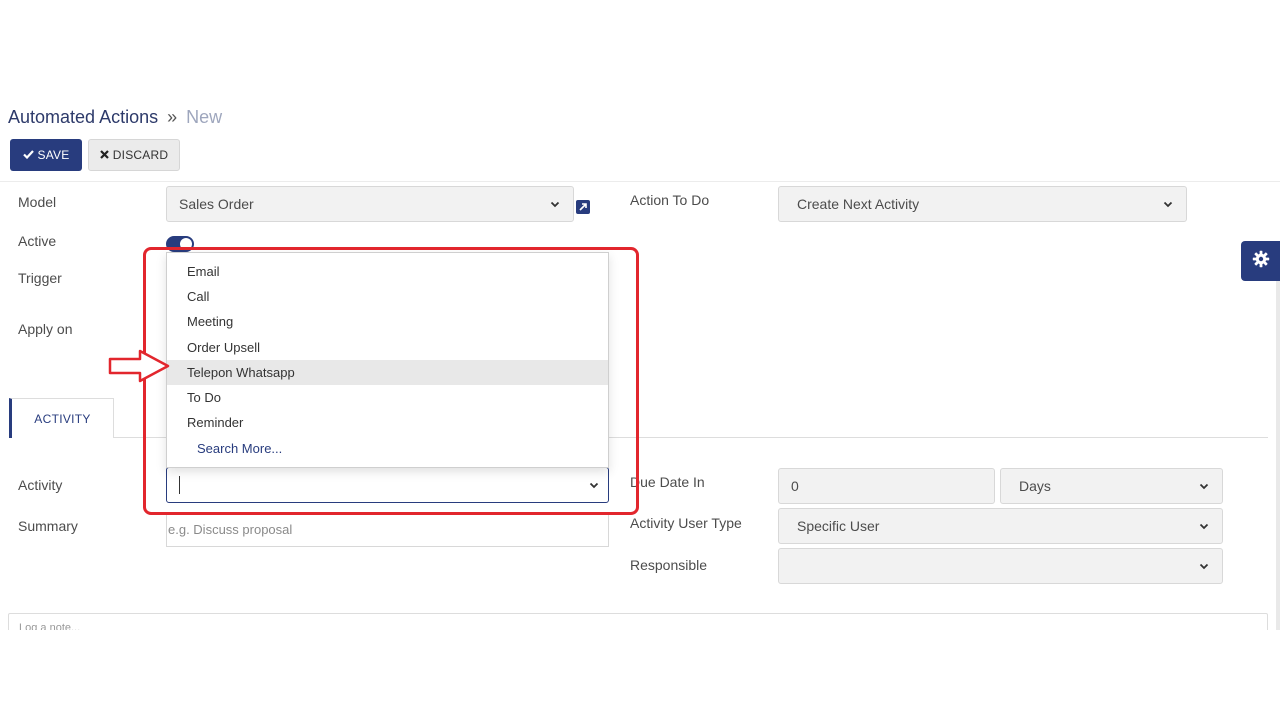 This screenshot has height=720, width=1280. I want to click on gear-icon, so click(1261, 261).